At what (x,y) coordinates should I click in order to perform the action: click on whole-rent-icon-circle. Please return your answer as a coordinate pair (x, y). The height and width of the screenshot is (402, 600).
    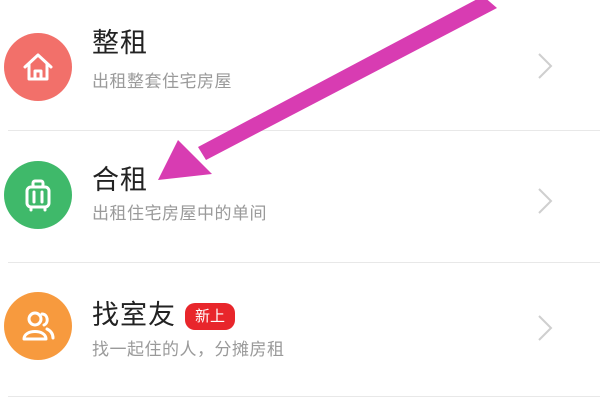
    Looking at the image, I should click on (38, 67).